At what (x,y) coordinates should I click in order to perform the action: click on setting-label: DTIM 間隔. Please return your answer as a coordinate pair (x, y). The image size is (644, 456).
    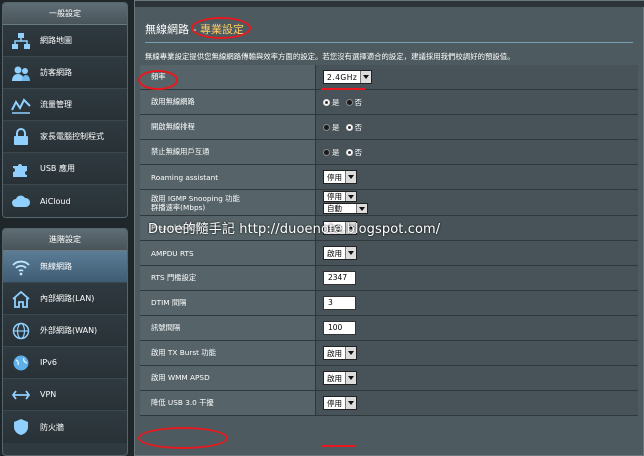
    Looking at the image, I should click on (228, 303).